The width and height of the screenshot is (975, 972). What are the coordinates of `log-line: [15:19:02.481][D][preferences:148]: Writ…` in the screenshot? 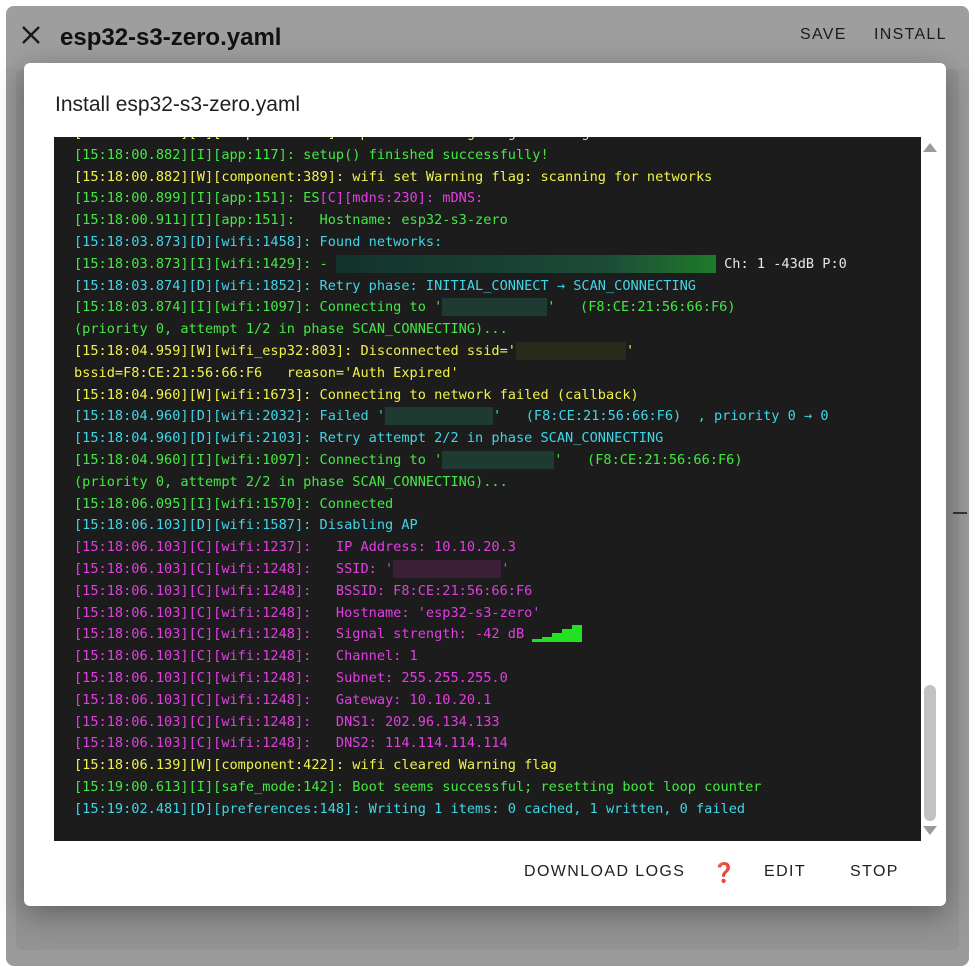 It's located at (496, 810).